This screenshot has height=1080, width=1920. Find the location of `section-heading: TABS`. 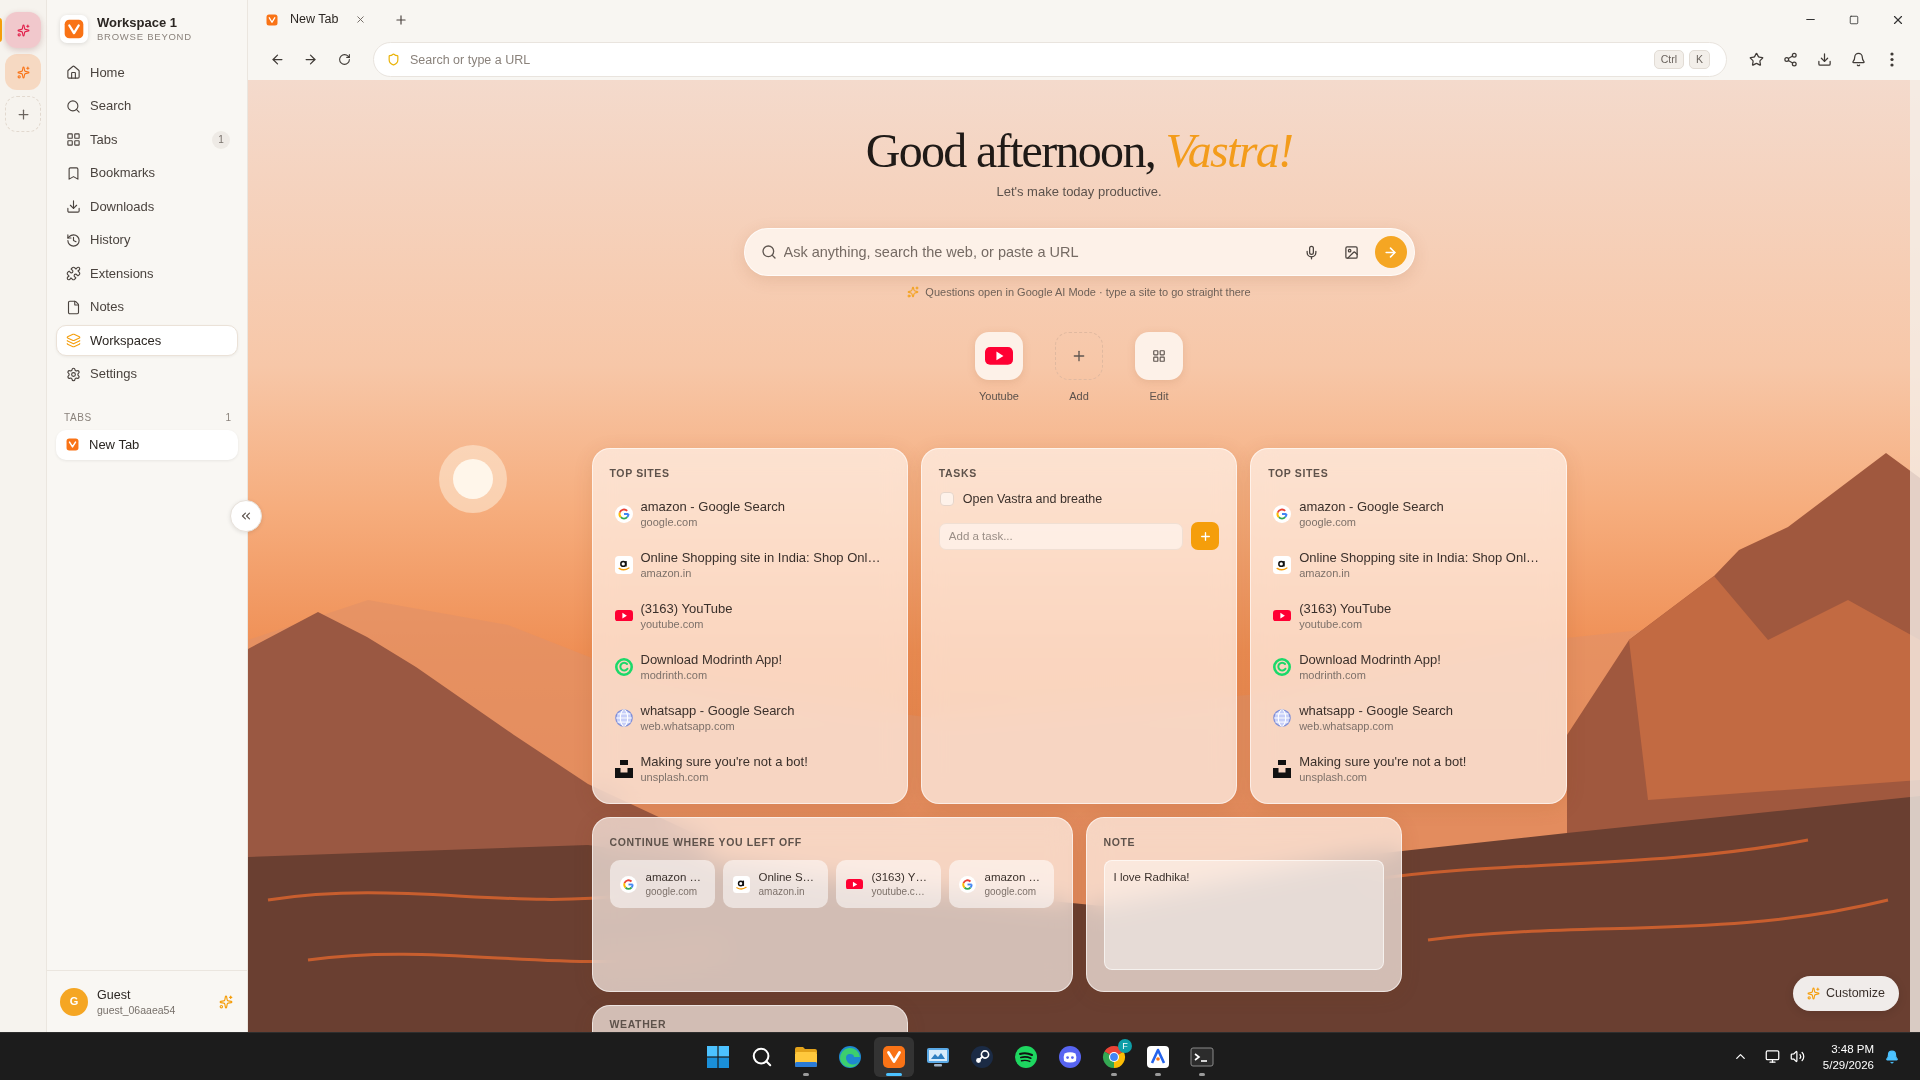

section-heading: TABS is located at coordinates (78, 417).